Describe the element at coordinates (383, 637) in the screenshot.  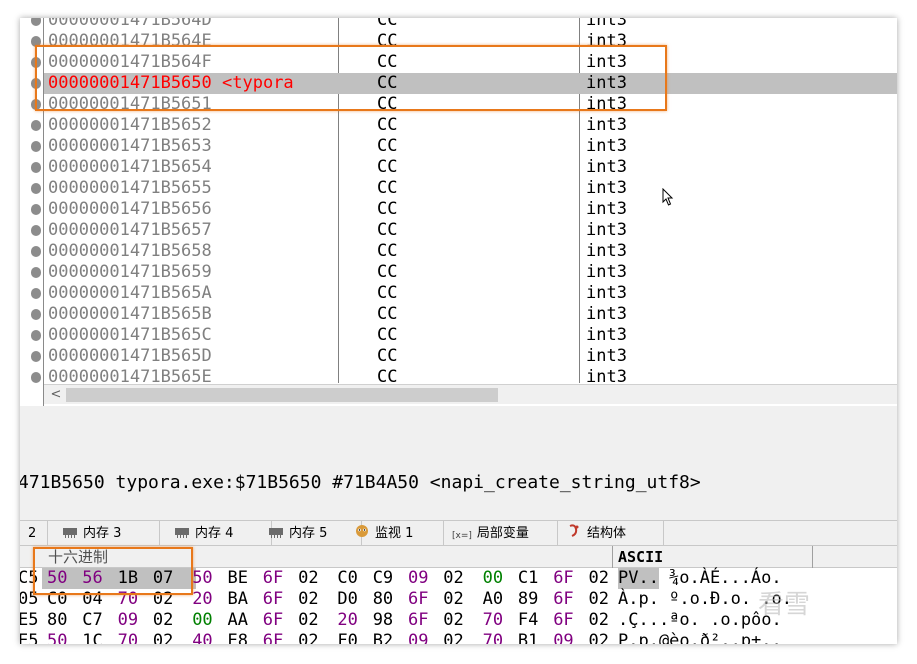
I see `hex-byte: B2` at that location.